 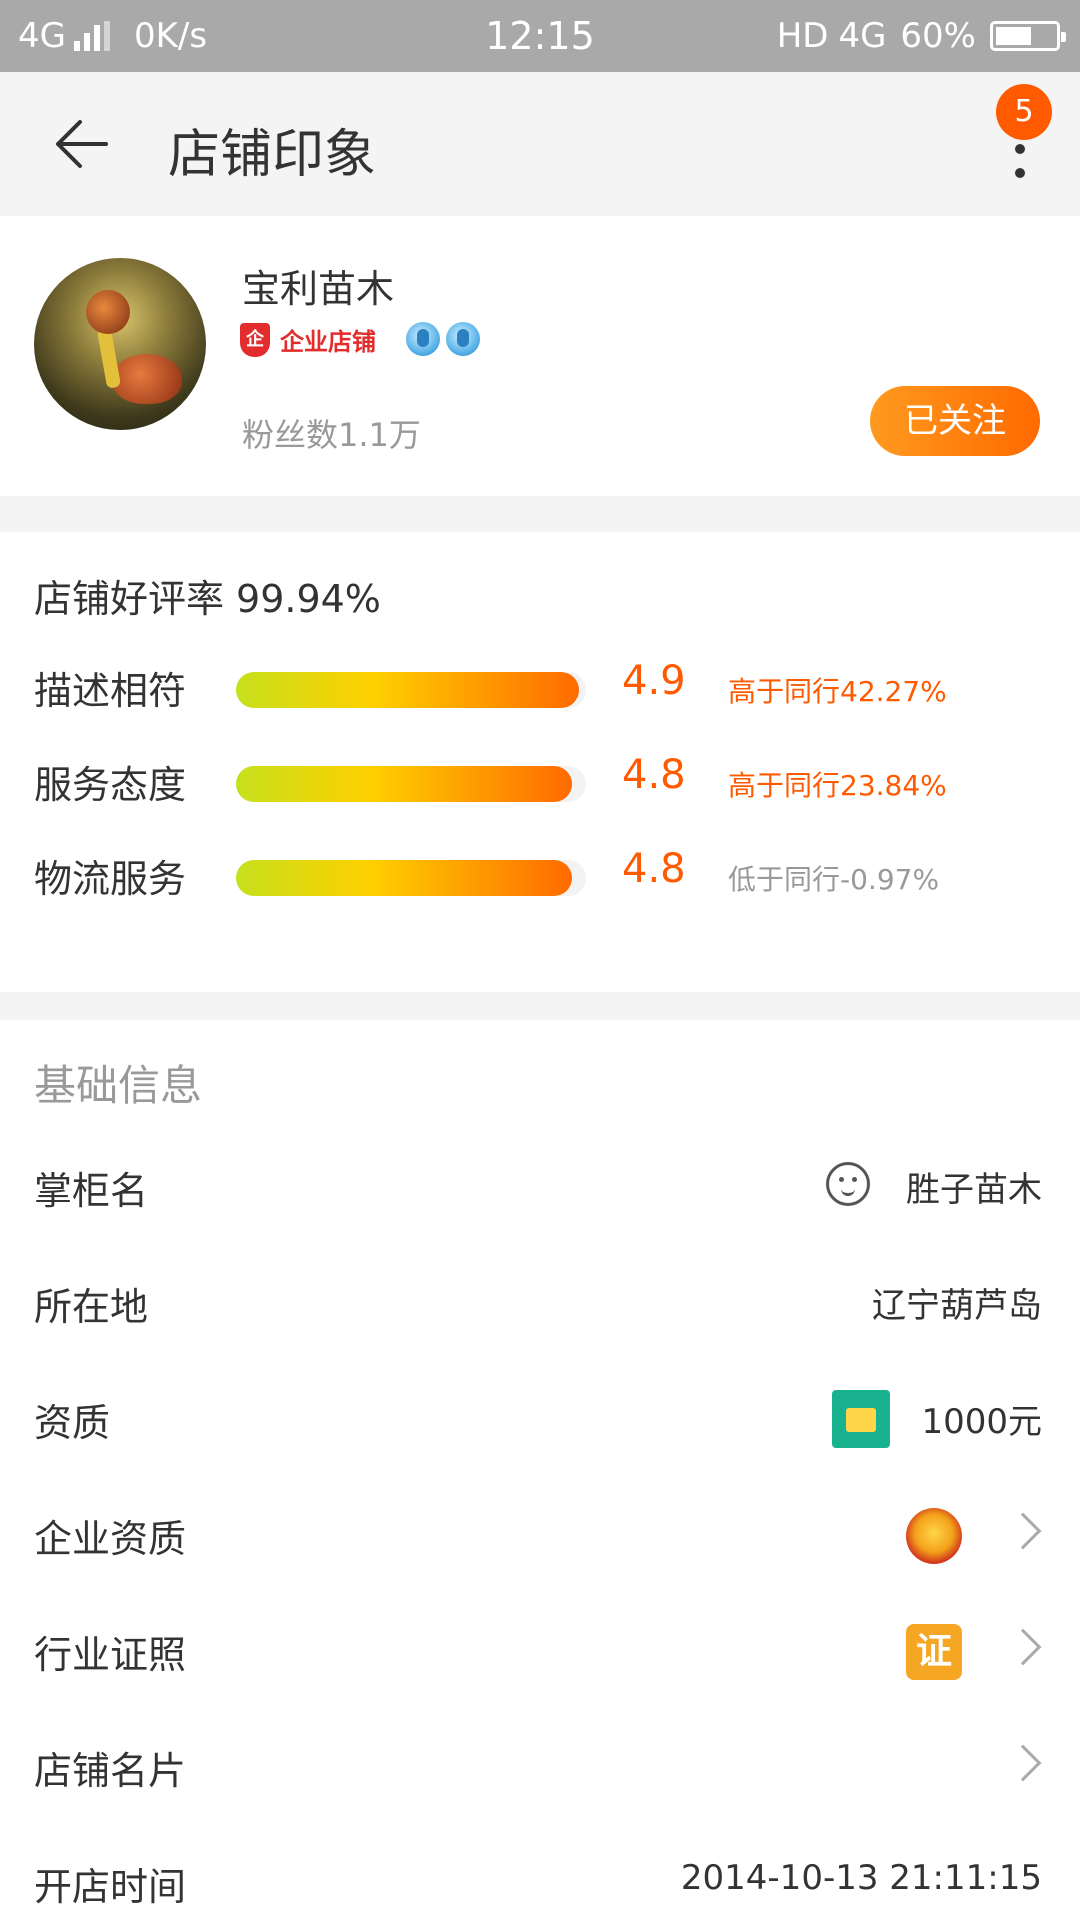 I want to click on info-value: 胜子苗木, so click(x=974, y=1190).